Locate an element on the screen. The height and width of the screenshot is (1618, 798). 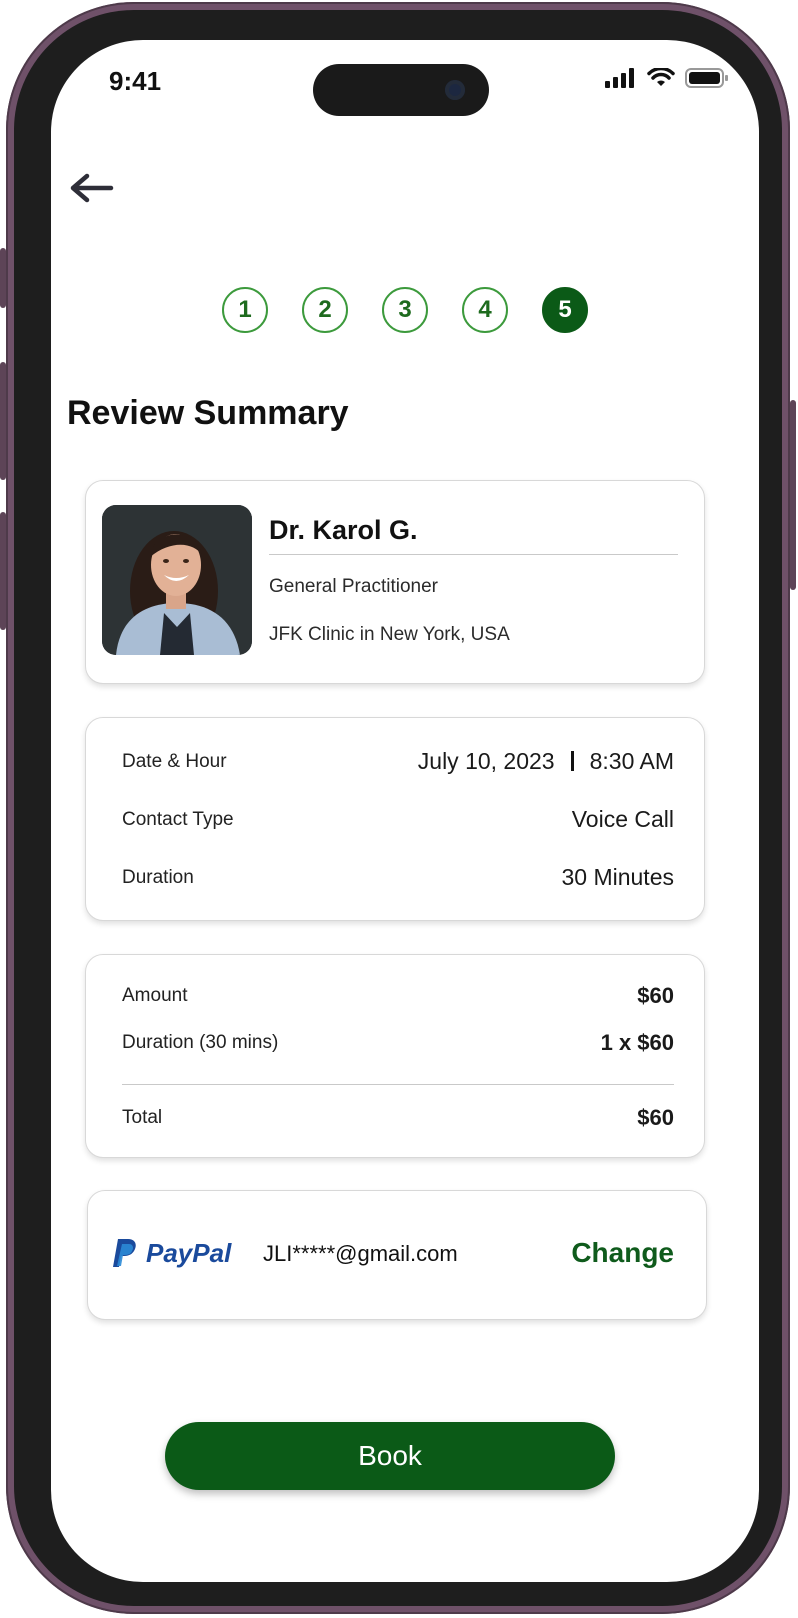
paypal-logo: PayPal is located at coordinates (171, 1253).